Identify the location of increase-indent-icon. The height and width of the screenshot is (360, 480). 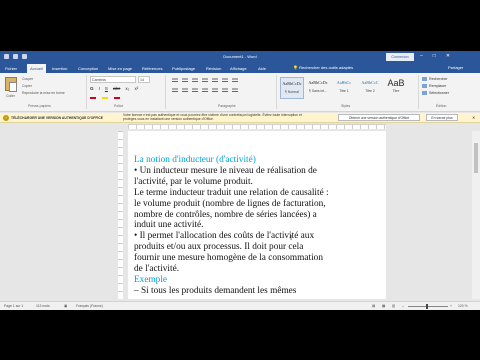
(215, 80).